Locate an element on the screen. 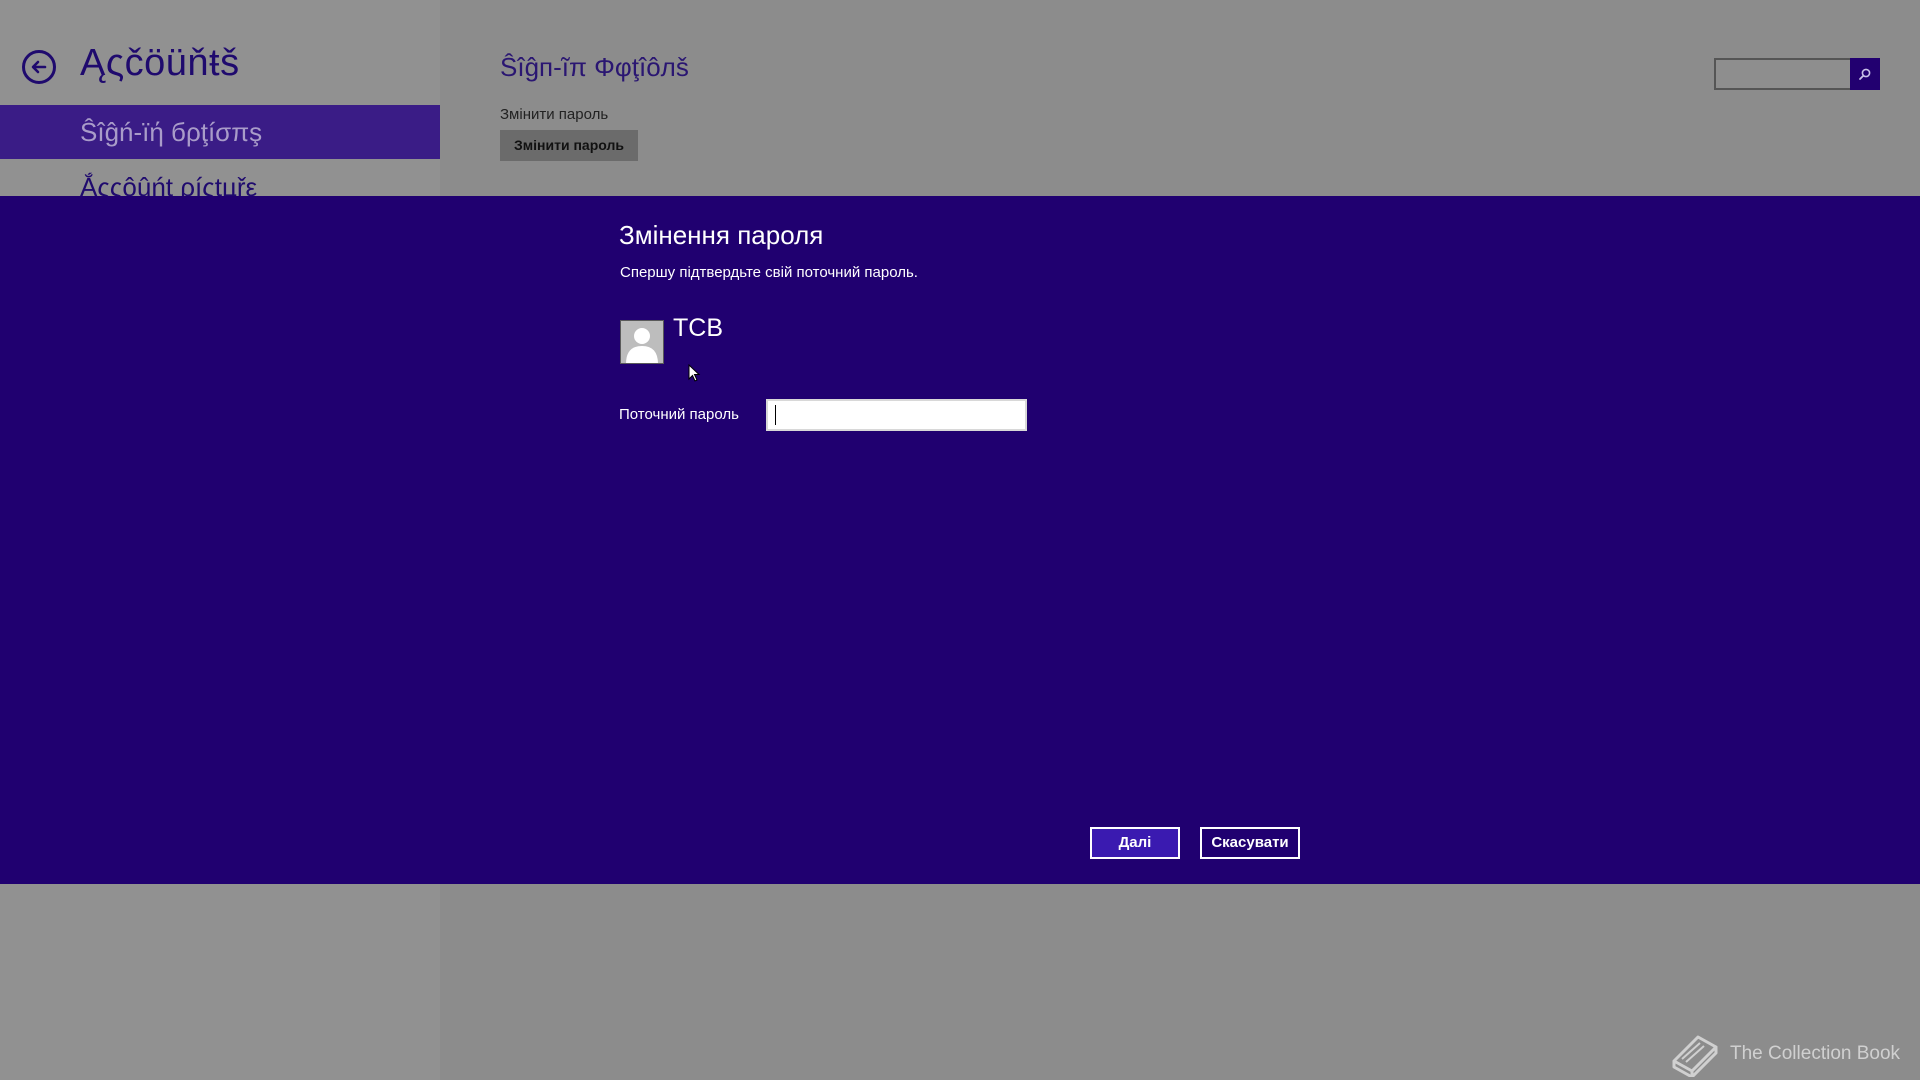 The image size is (1920, 1080). user-avatar-icon is located at coordinates (642, 342).